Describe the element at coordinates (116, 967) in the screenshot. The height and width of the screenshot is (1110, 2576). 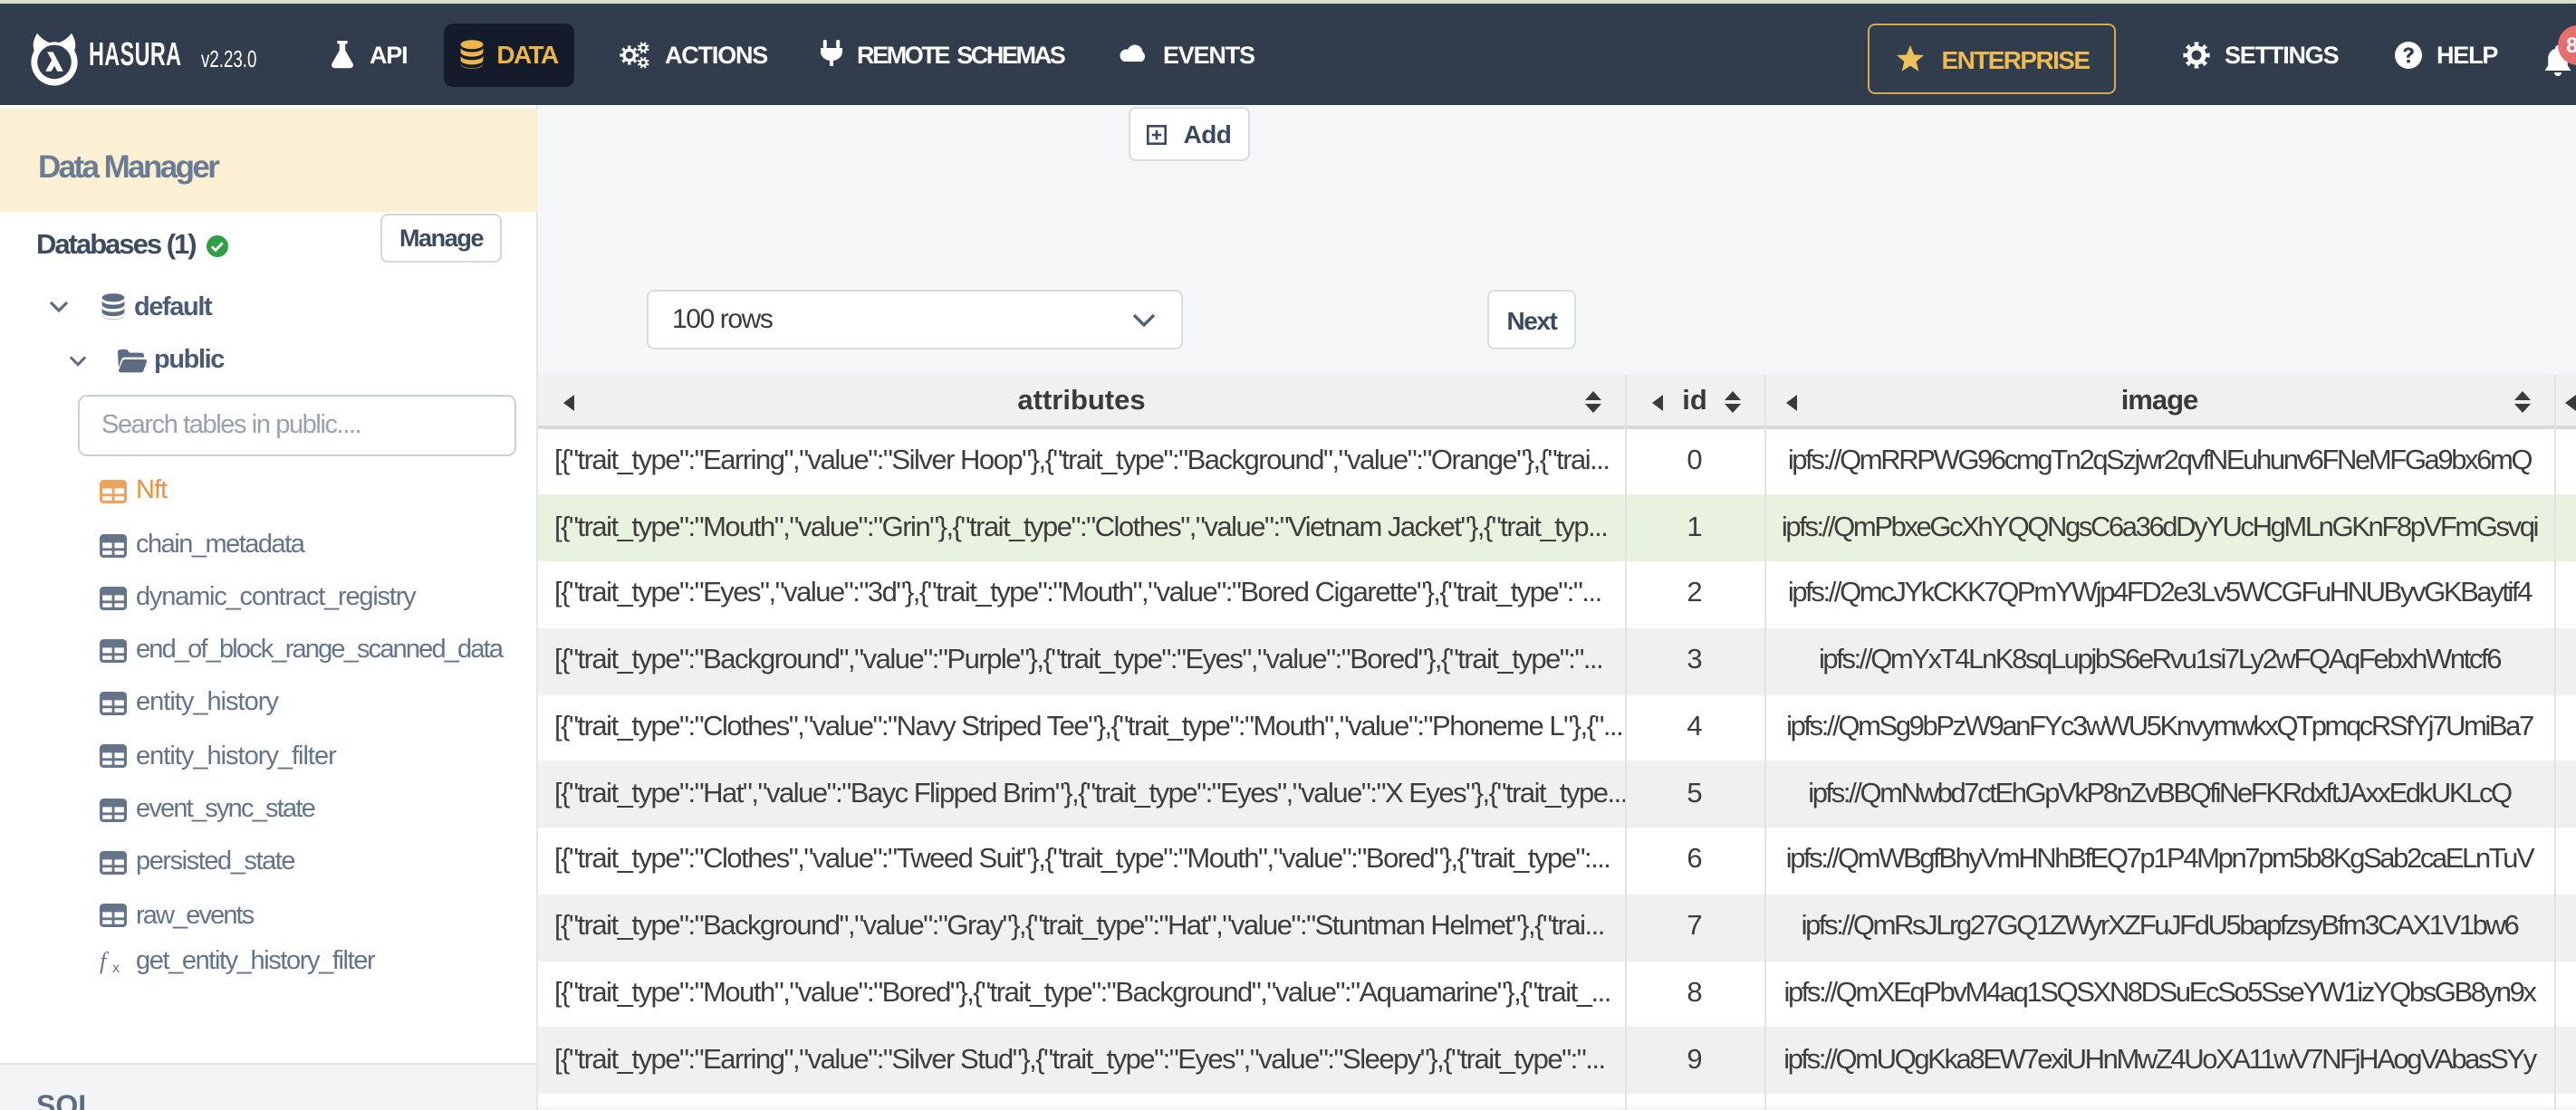
I see `svg-text: x` at that location.